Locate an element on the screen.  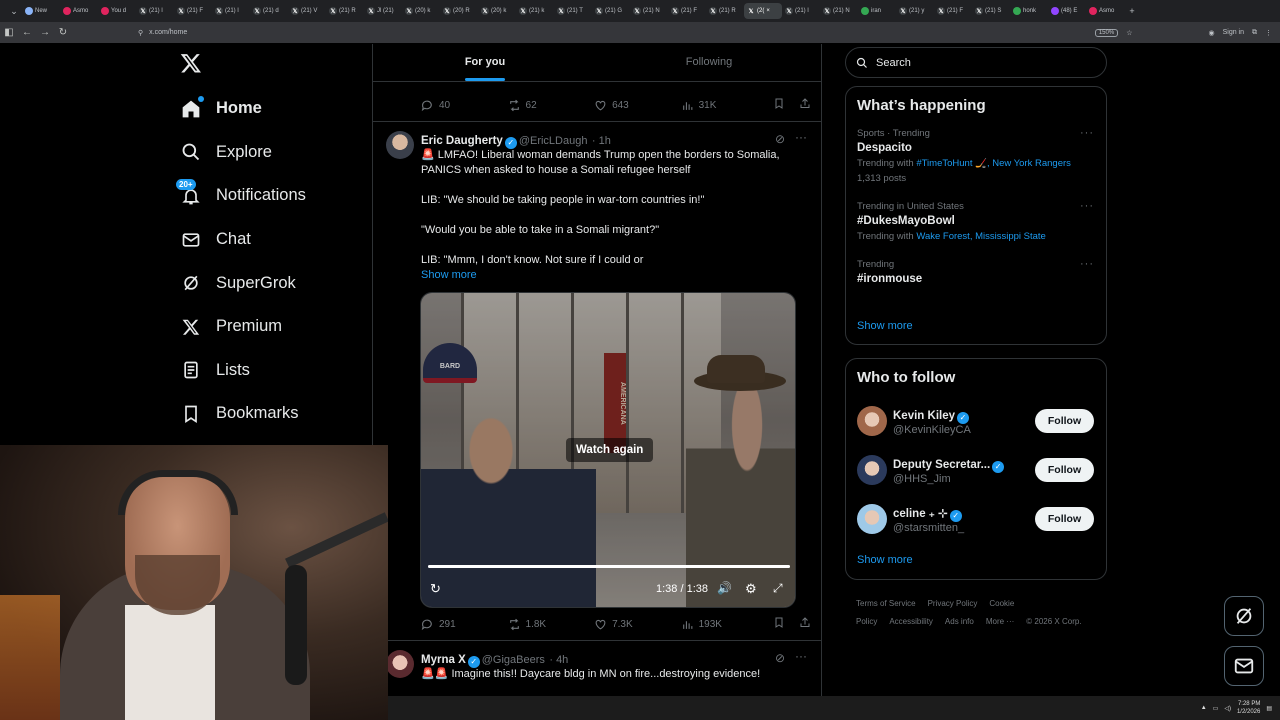
repost-button: 1.8K is located at coordinates (551, 624).